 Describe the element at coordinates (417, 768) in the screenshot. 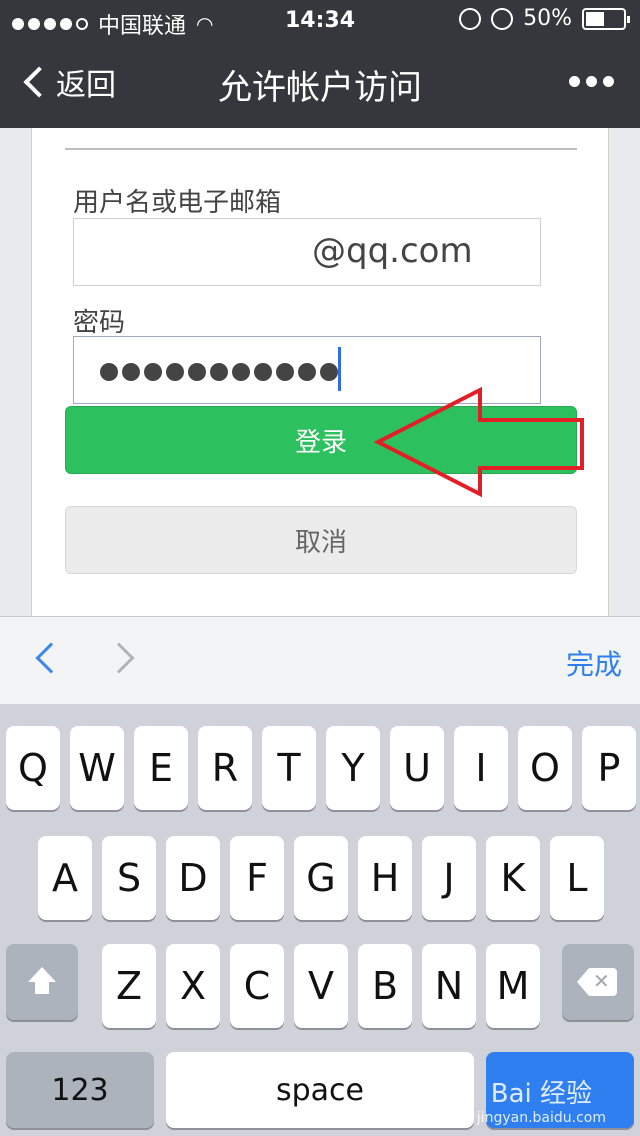

I see `key-u: U` at that location.